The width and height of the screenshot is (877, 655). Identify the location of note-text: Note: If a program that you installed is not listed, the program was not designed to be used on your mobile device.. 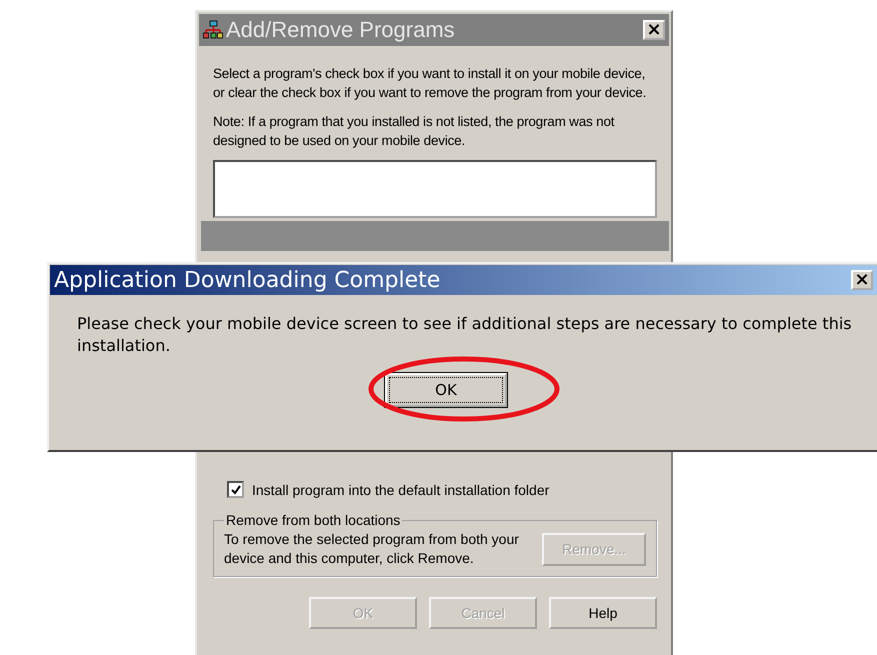
(414, 131).